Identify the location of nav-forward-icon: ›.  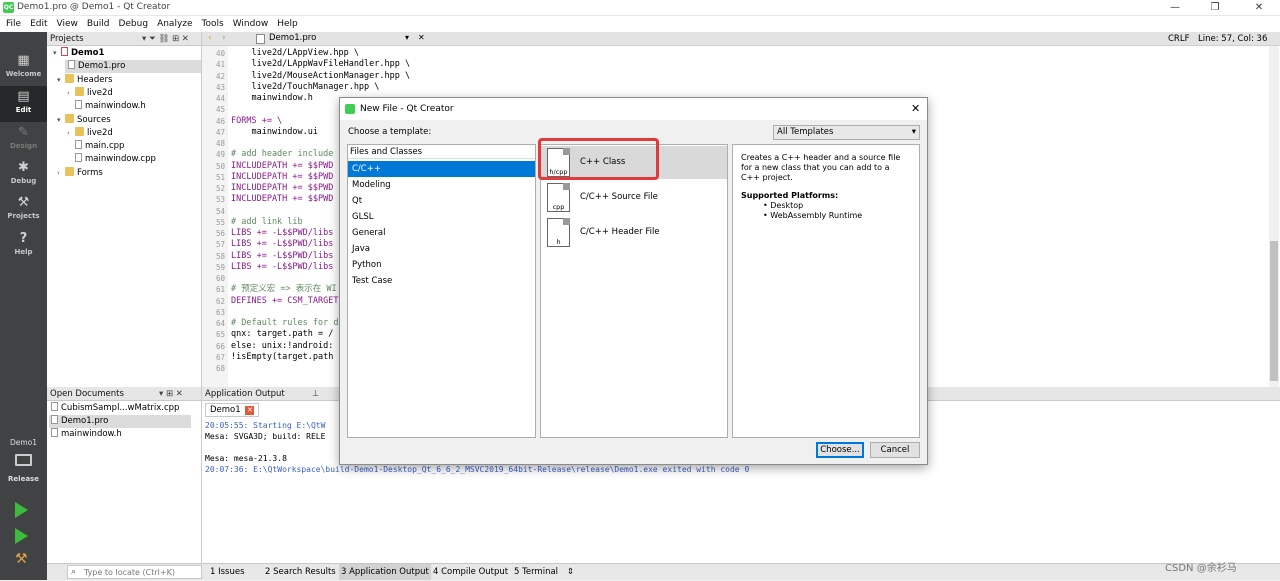
(224, 38).